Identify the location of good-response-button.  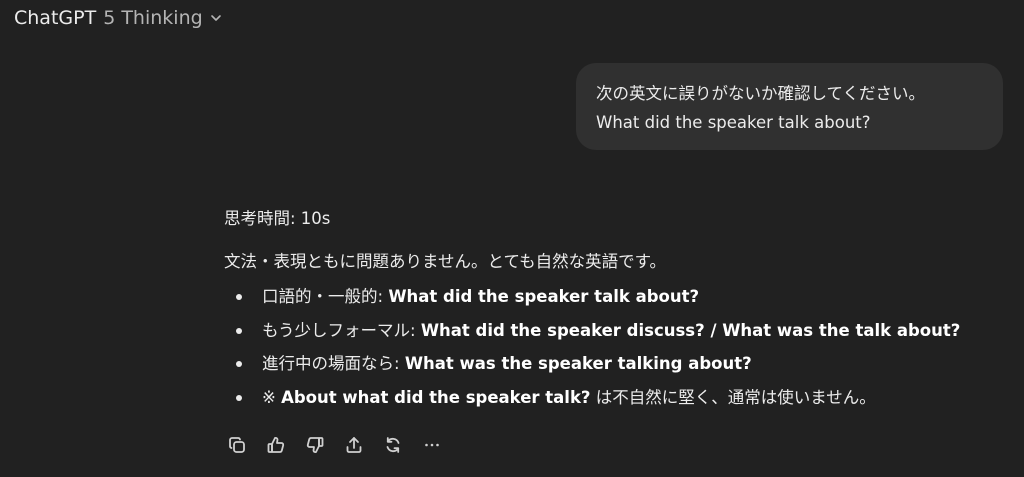
(275, 444).